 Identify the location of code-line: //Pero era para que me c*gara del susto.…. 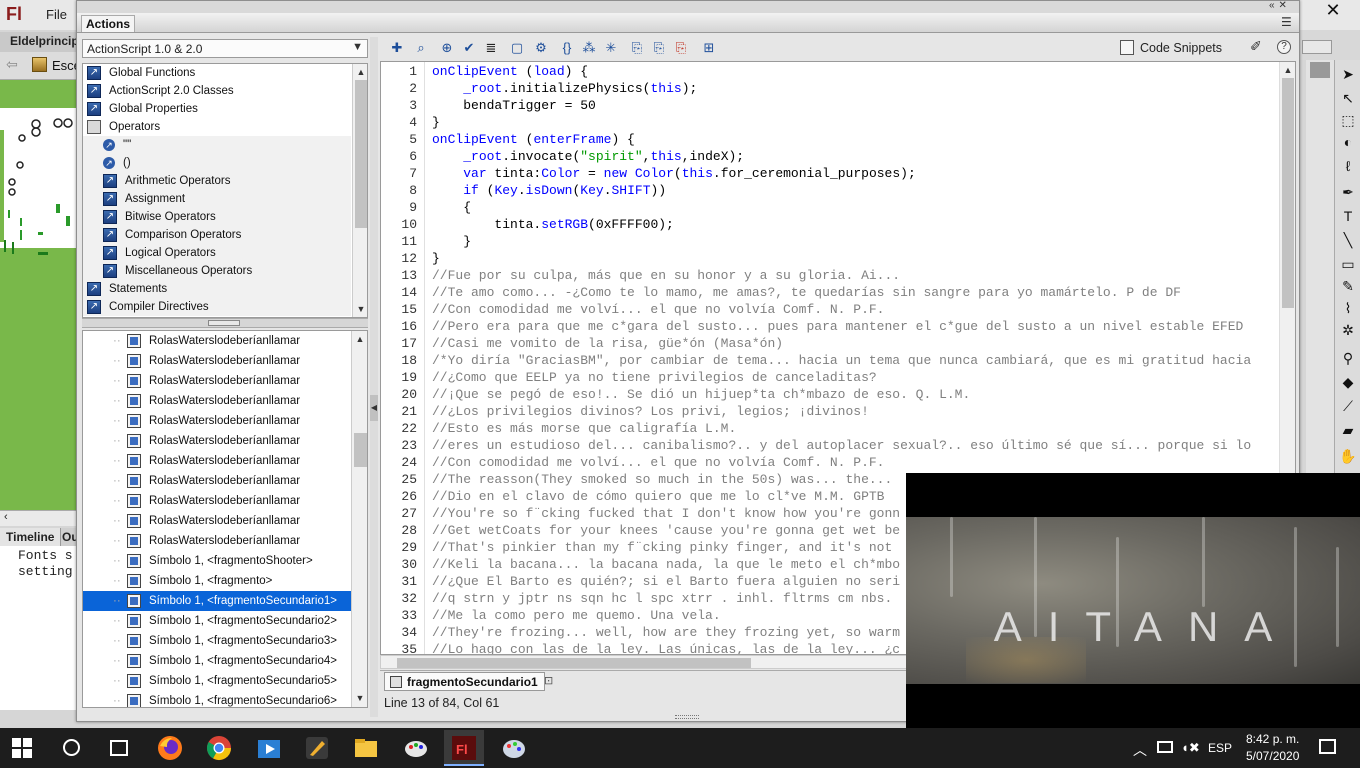
(837, 326).